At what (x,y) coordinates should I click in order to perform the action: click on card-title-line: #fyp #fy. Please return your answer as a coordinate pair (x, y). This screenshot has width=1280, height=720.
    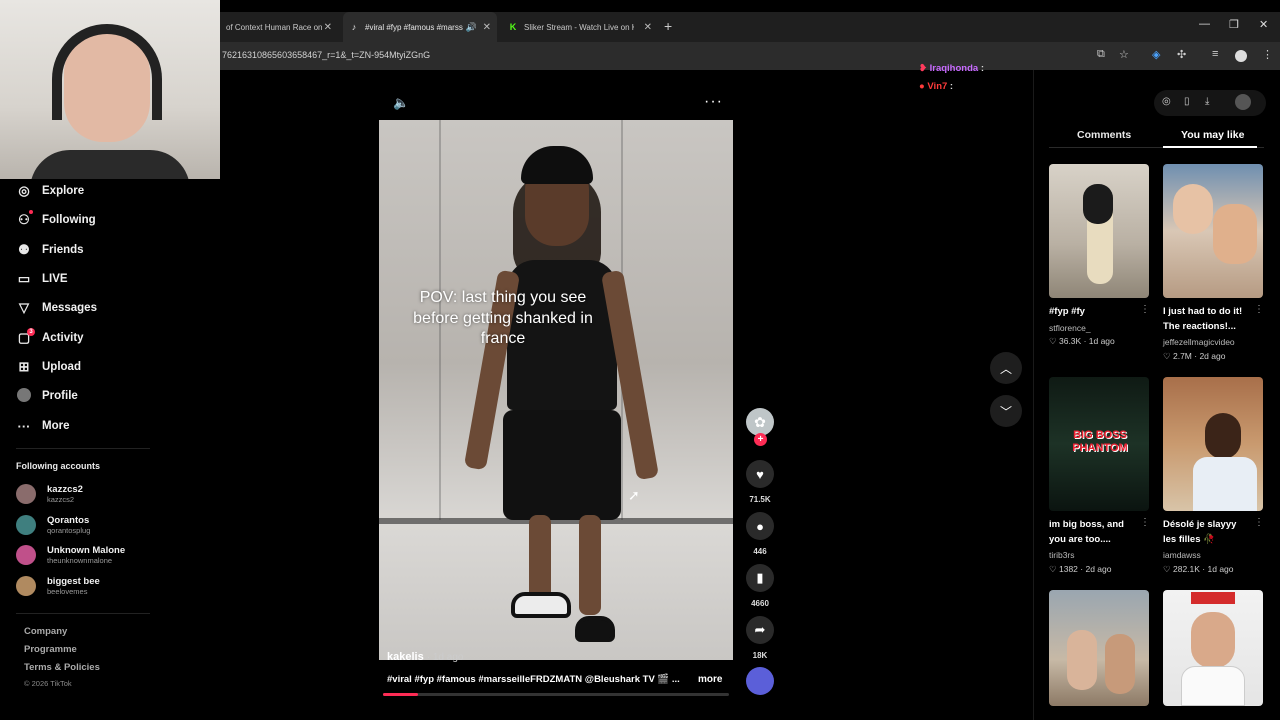
    Looking at the image, I should click on (1067, 311).